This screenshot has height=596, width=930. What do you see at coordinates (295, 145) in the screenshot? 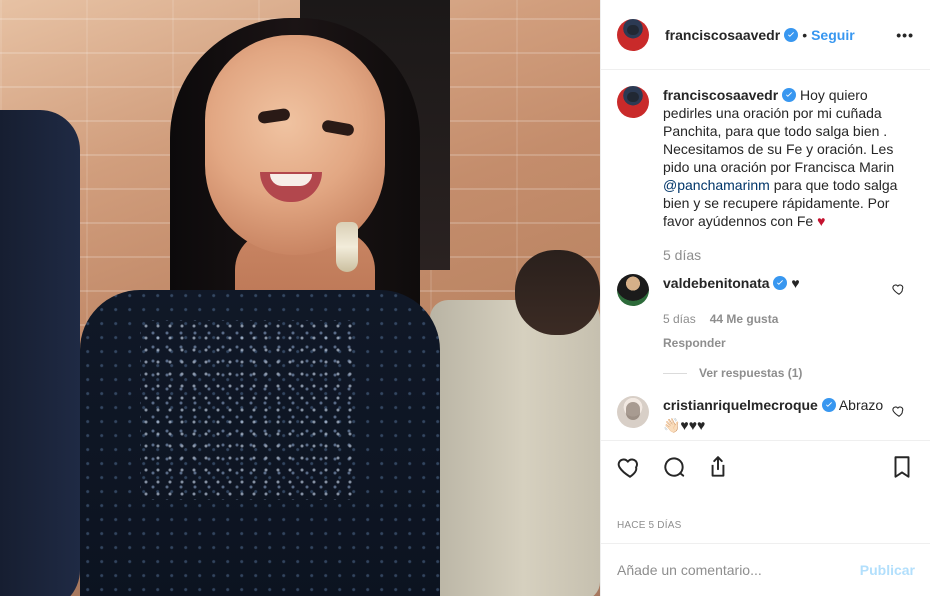
I see `woman-face` at bounding box center [295, 145].